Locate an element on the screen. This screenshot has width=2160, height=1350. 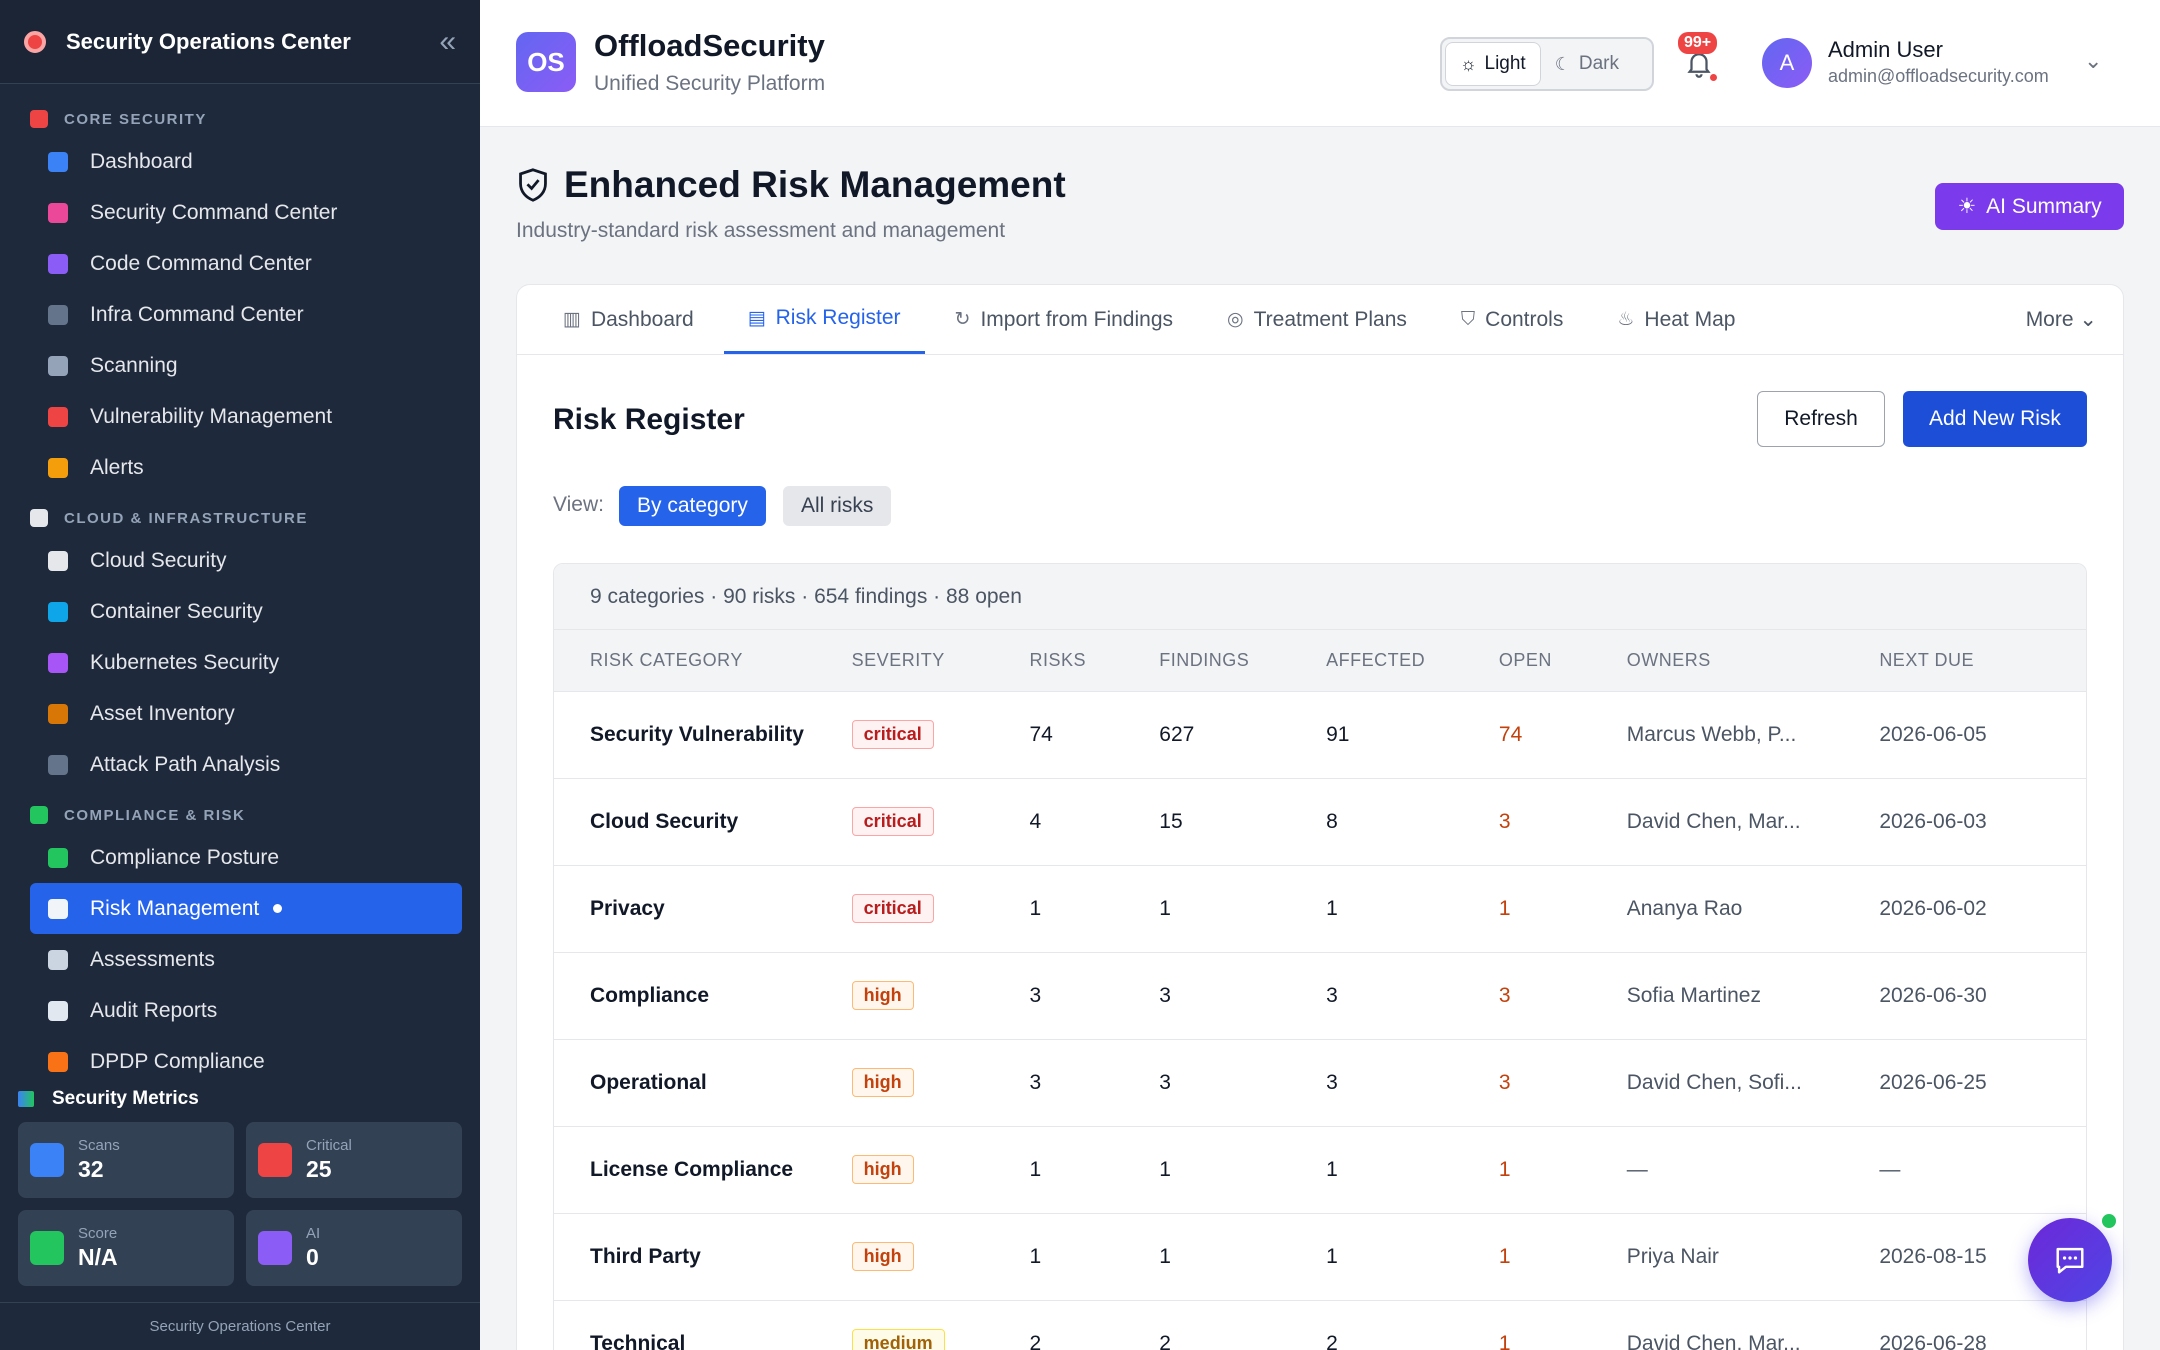
chat-button is located at coordinates (2070, 1260).